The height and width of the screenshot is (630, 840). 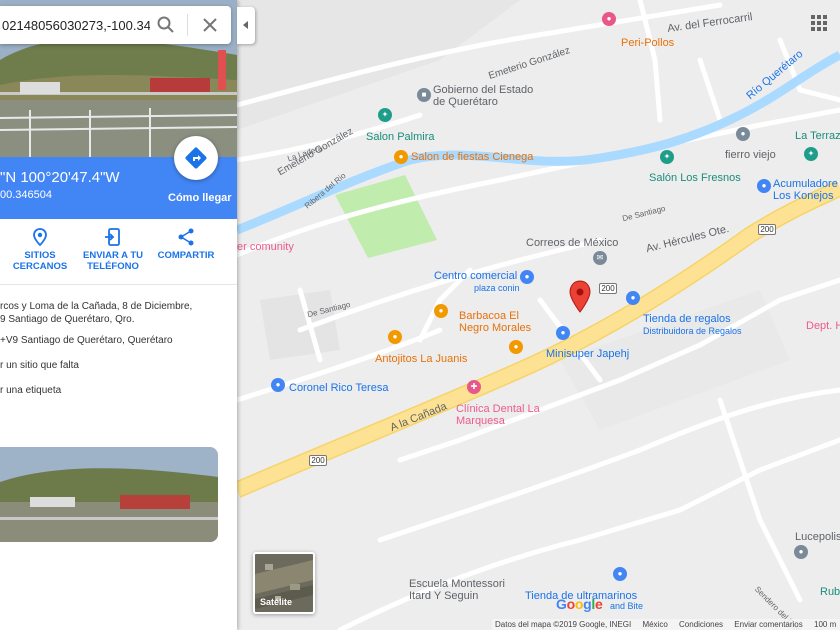 What do you see at coordinates (563, 333) in the screenshot?
I see `store-icon: ●` at bounding box center [563, 333].